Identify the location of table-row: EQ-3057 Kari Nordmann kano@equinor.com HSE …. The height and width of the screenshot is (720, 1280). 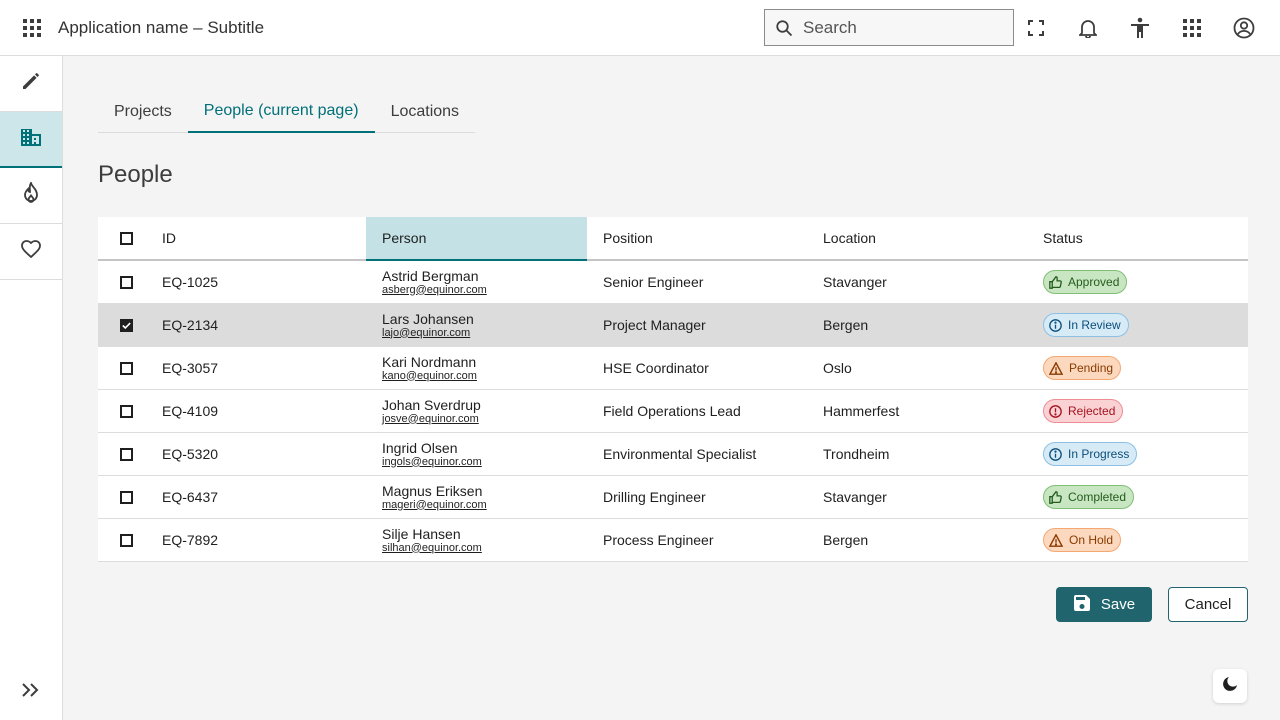
(673, 368).